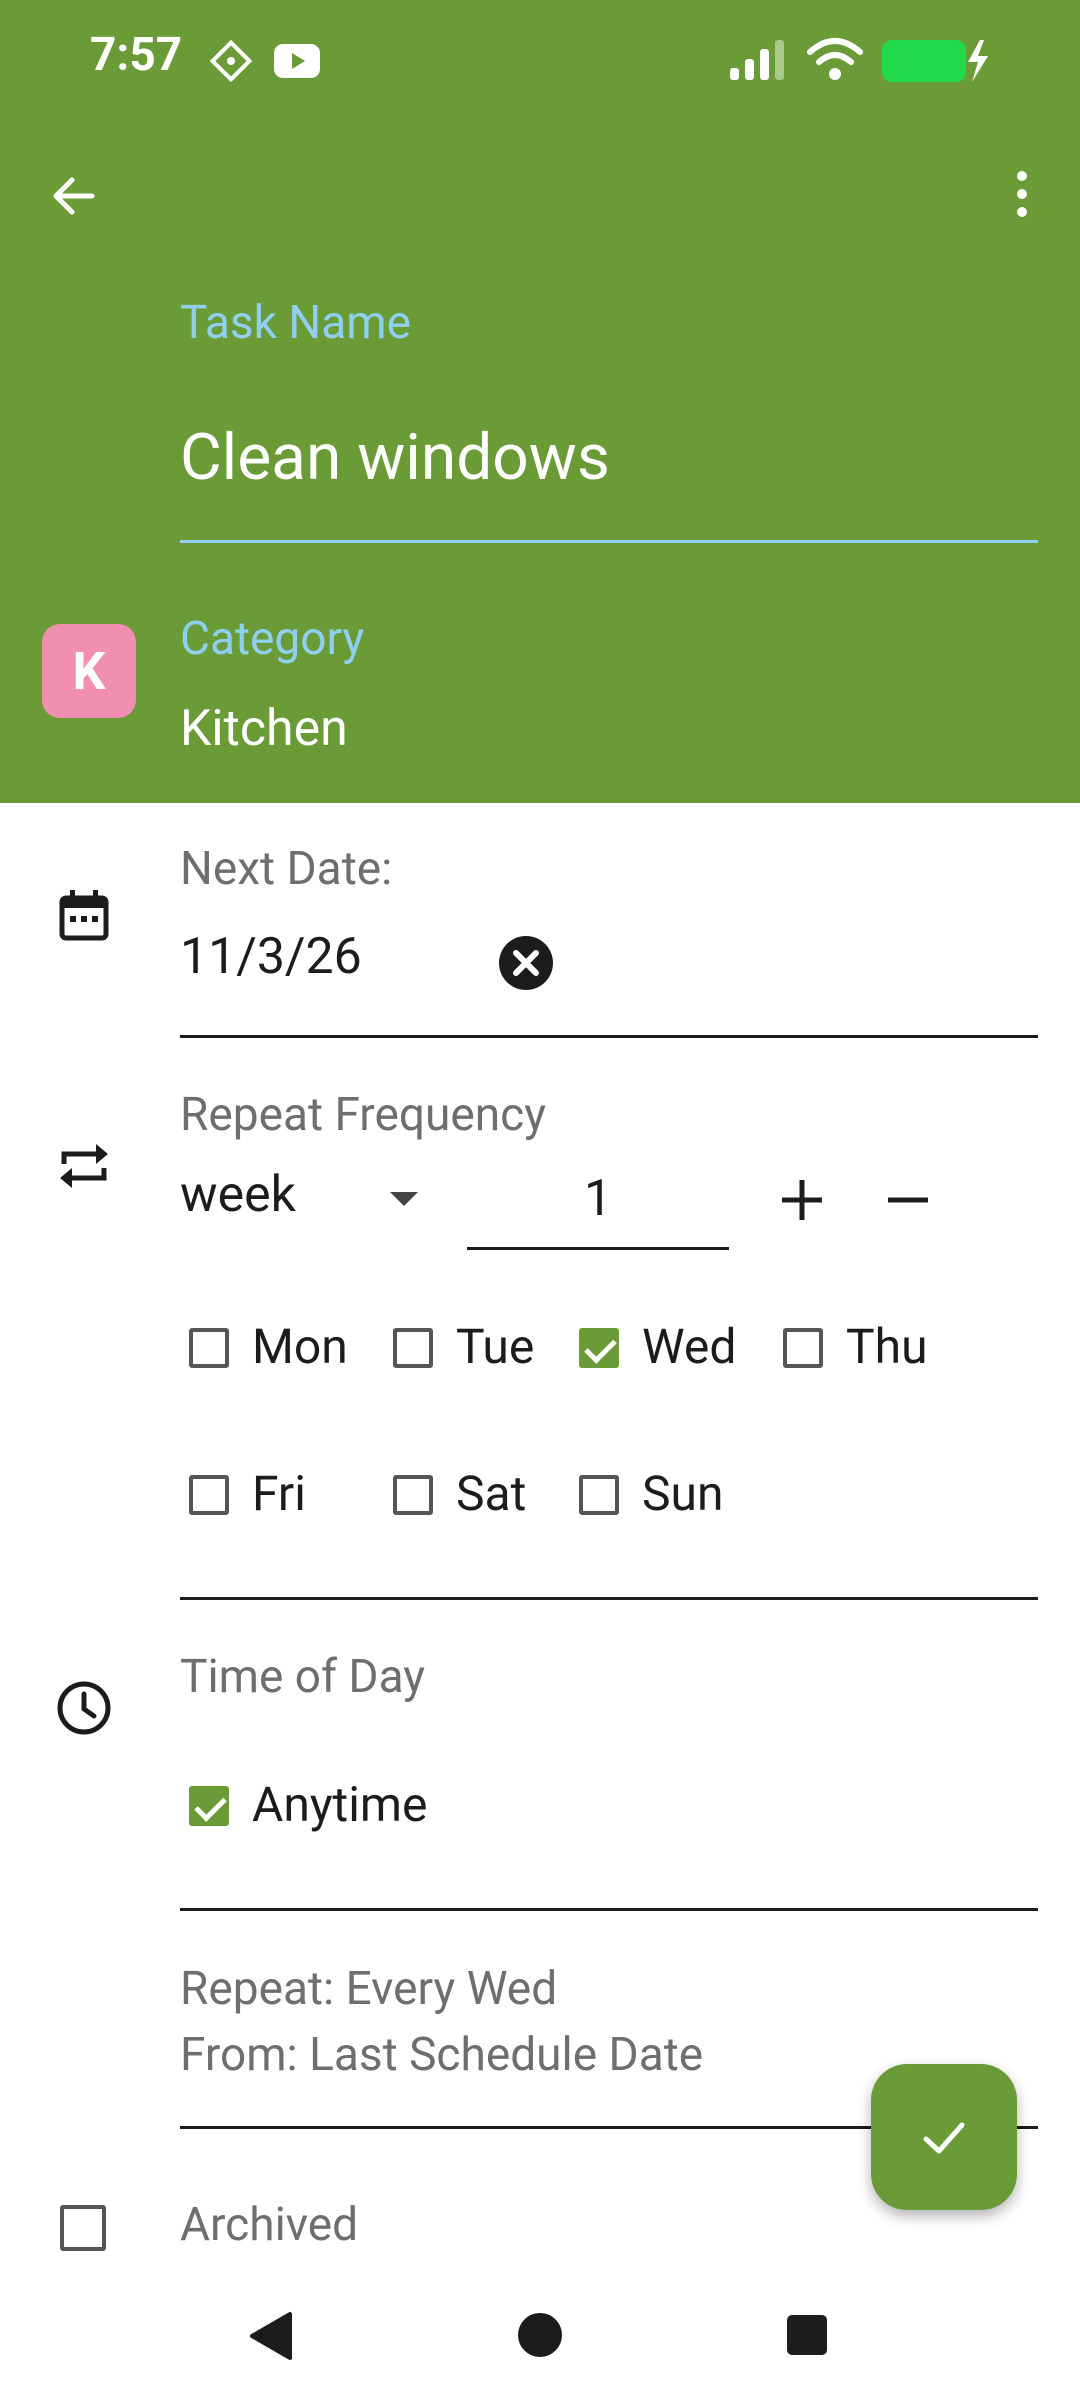 Image resolution: width=1080 pixels, height=2400 pixels. I want to click on next-date-value: 11/3/26, so click(271, 957).